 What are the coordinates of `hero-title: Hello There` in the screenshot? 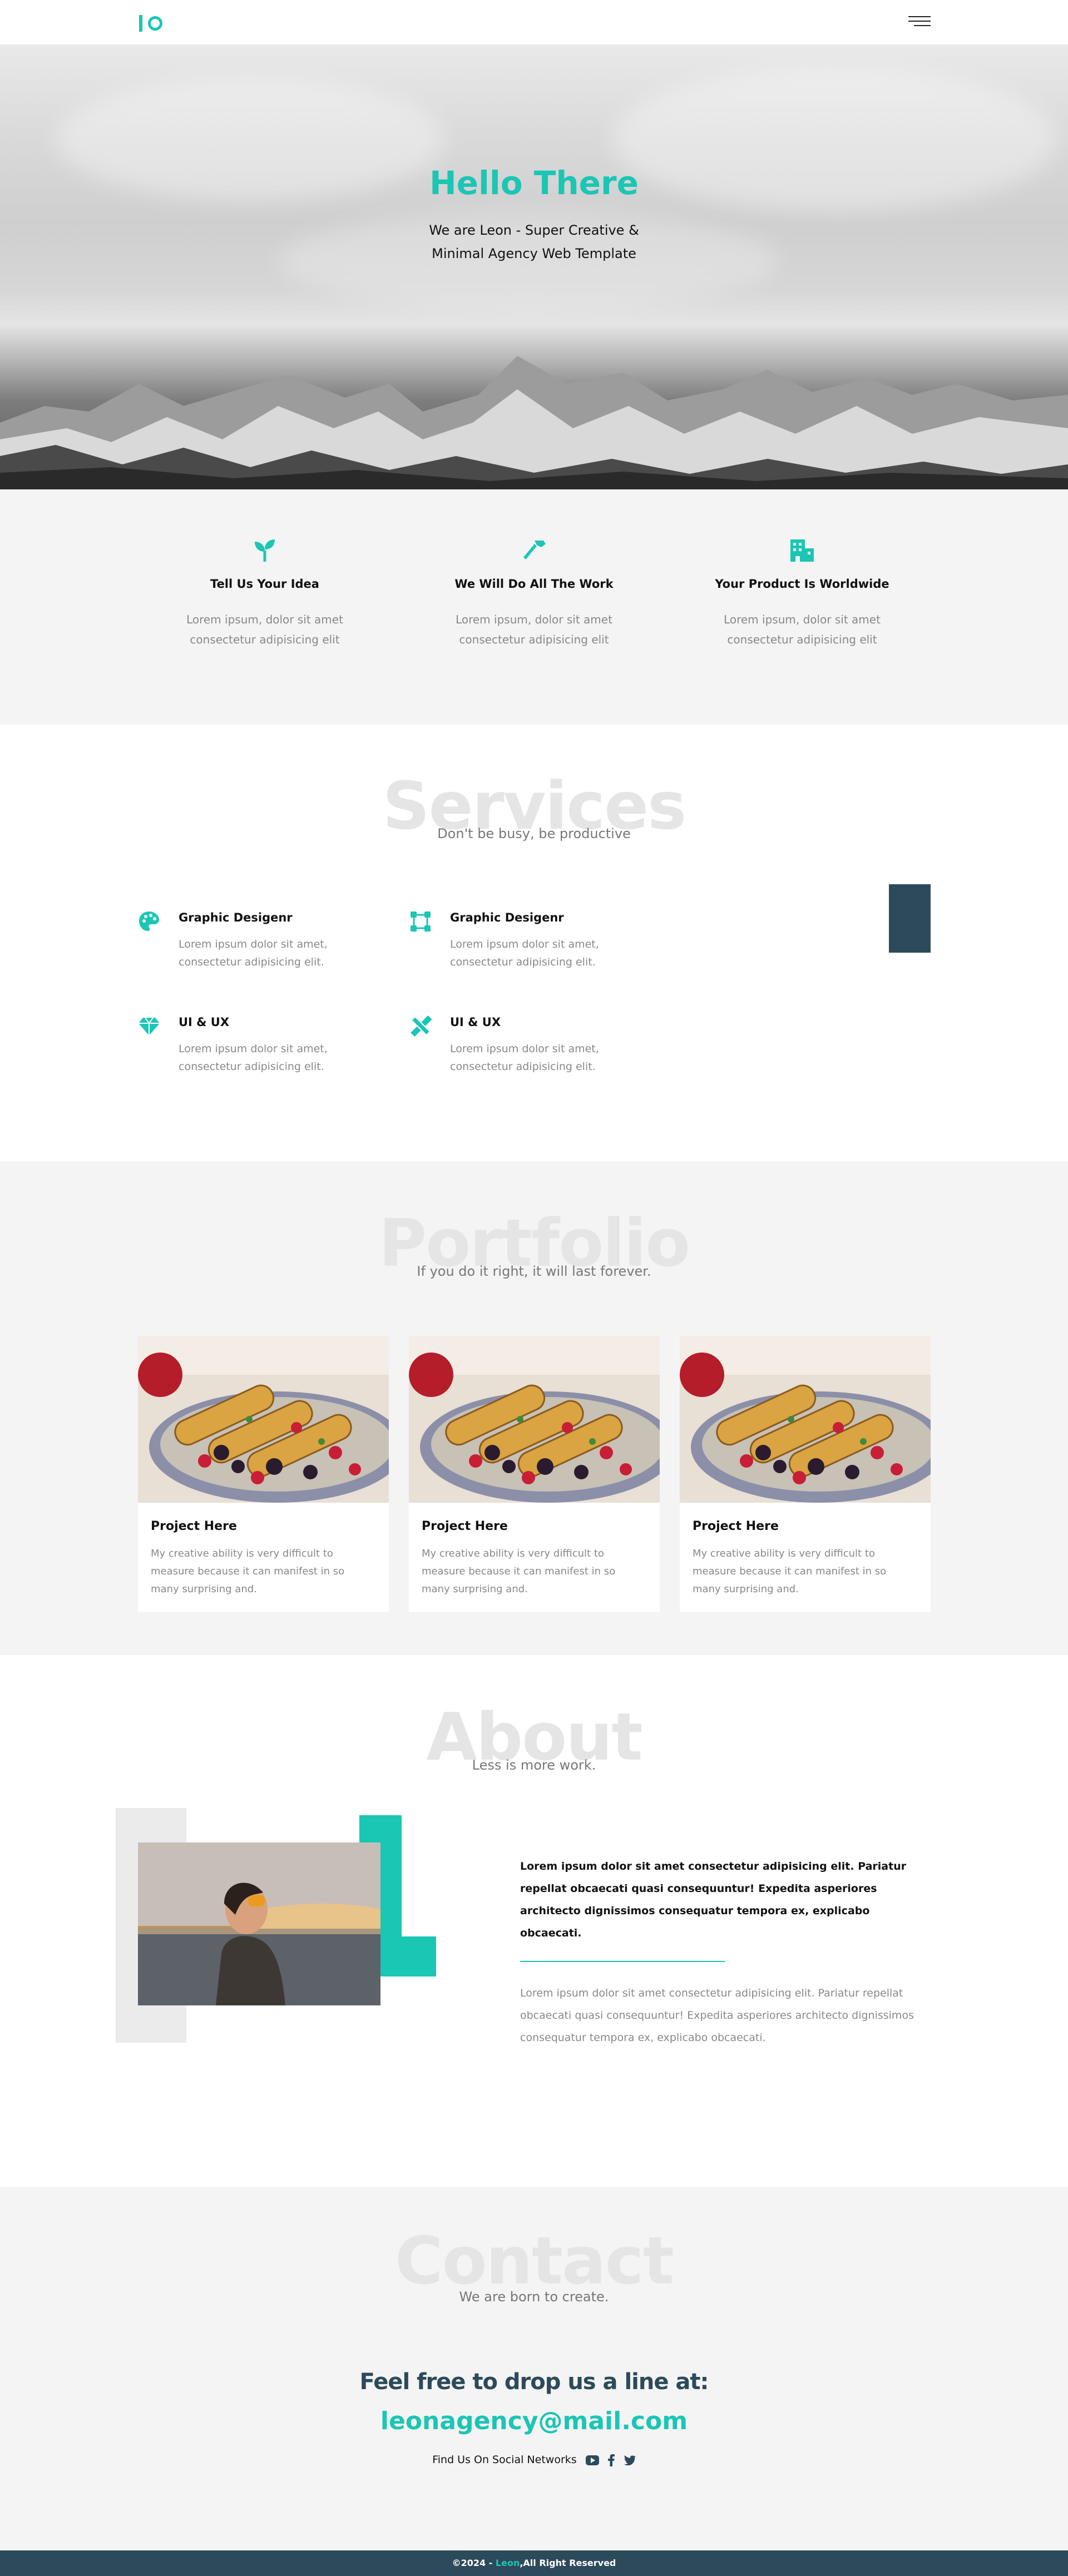 It's located at (534, 183).